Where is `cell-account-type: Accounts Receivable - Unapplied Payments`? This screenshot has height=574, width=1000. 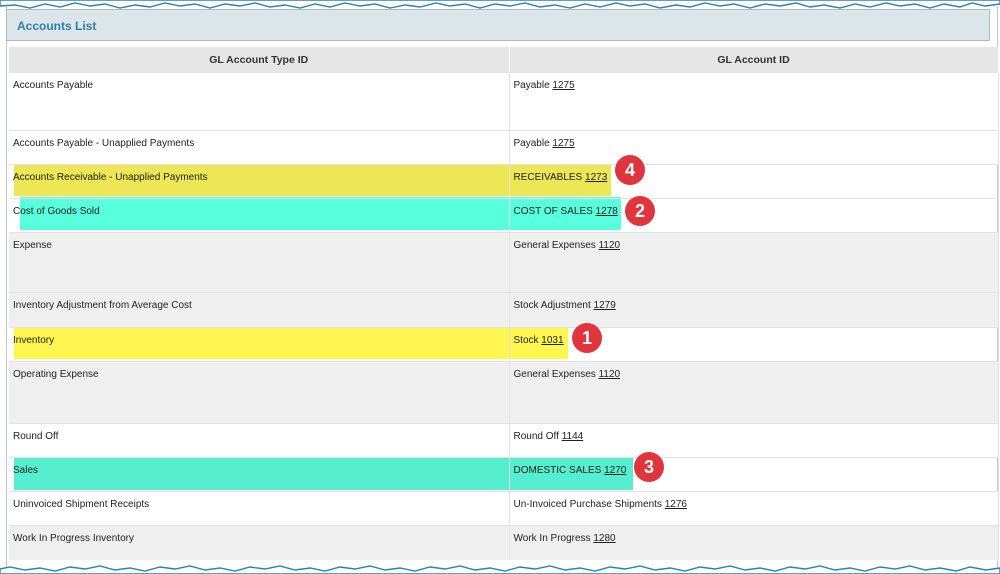 cell-account-type: Accounts Receivable - Unapplied Payments is located at coordinates (259, 181).